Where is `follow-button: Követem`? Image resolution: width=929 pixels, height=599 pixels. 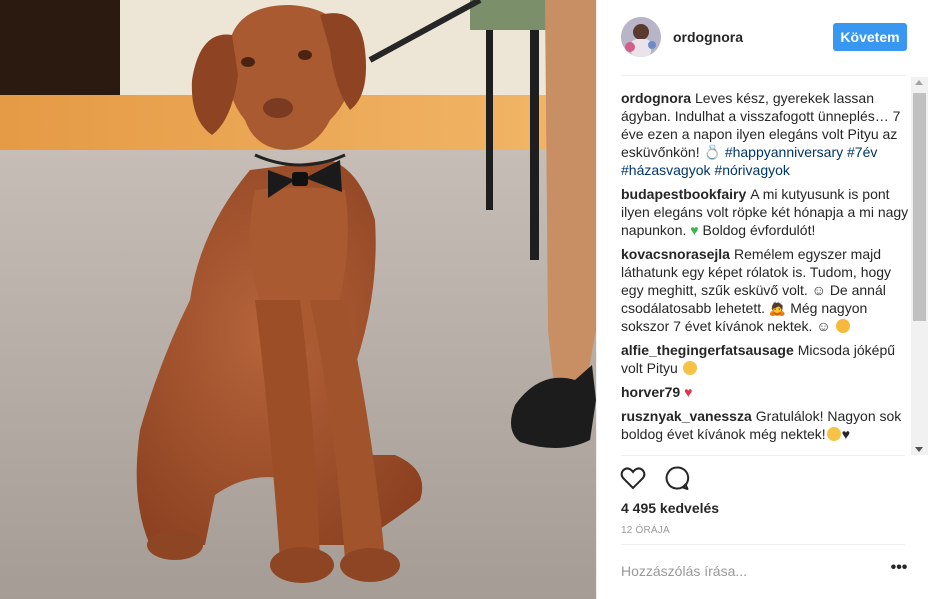
follow-button: Követem is located at coordinates (870, 37).